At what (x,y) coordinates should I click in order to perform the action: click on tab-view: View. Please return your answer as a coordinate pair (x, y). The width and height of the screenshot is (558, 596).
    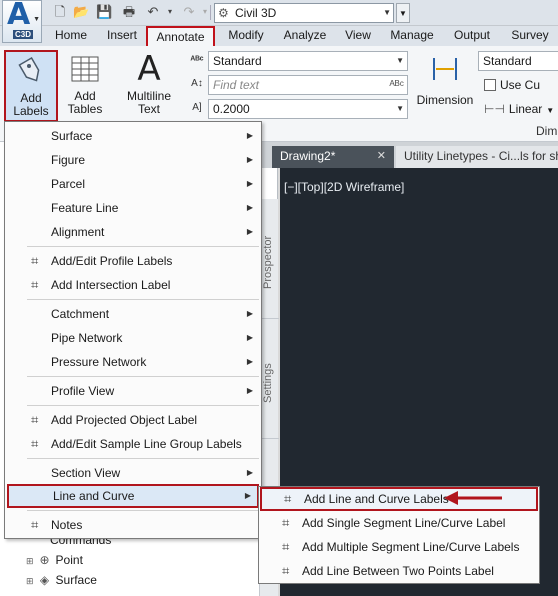
    Looking at the image, I should click on (358, 36).